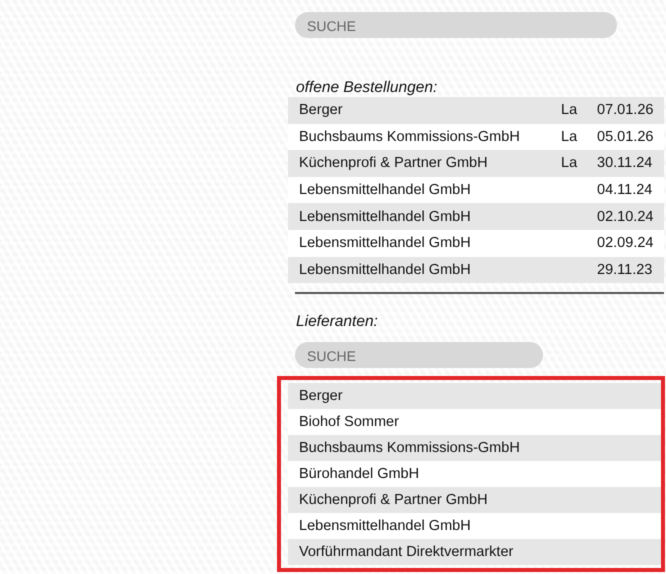  Describe the element at coordinates (625, 243) in the screenshot. I see `order-date: 02.09.24` at that location.